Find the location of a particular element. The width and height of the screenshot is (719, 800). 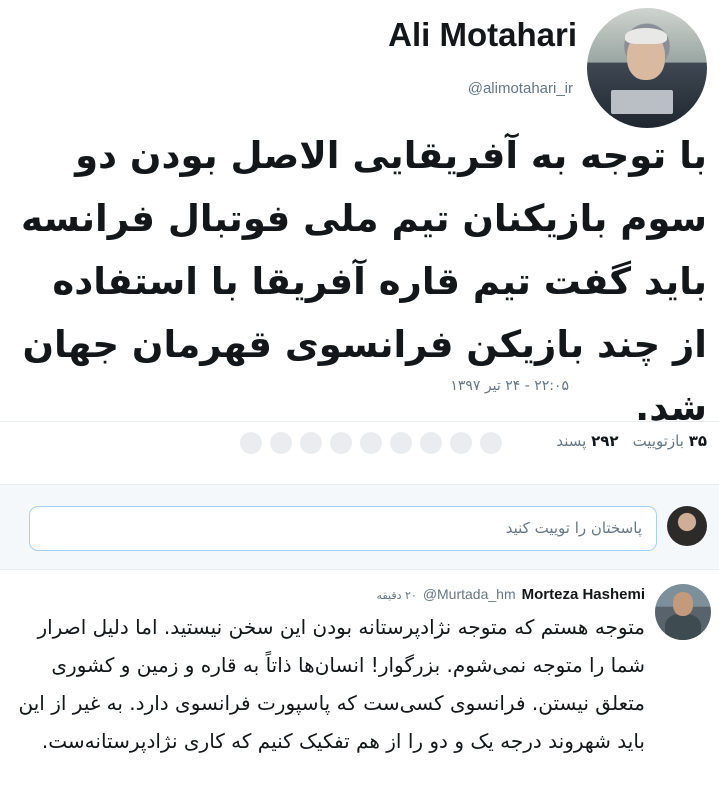

reply-avatar-face is located at coordinates (683, 604).